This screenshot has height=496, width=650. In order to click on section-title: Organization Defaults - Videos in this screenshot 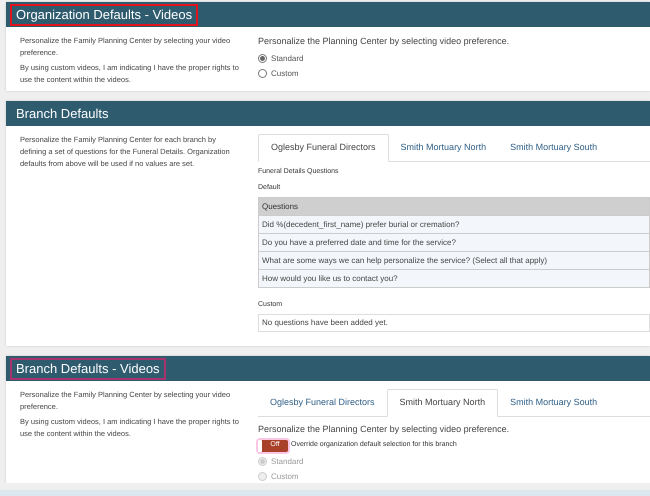, I will do `click(104, 15)`.